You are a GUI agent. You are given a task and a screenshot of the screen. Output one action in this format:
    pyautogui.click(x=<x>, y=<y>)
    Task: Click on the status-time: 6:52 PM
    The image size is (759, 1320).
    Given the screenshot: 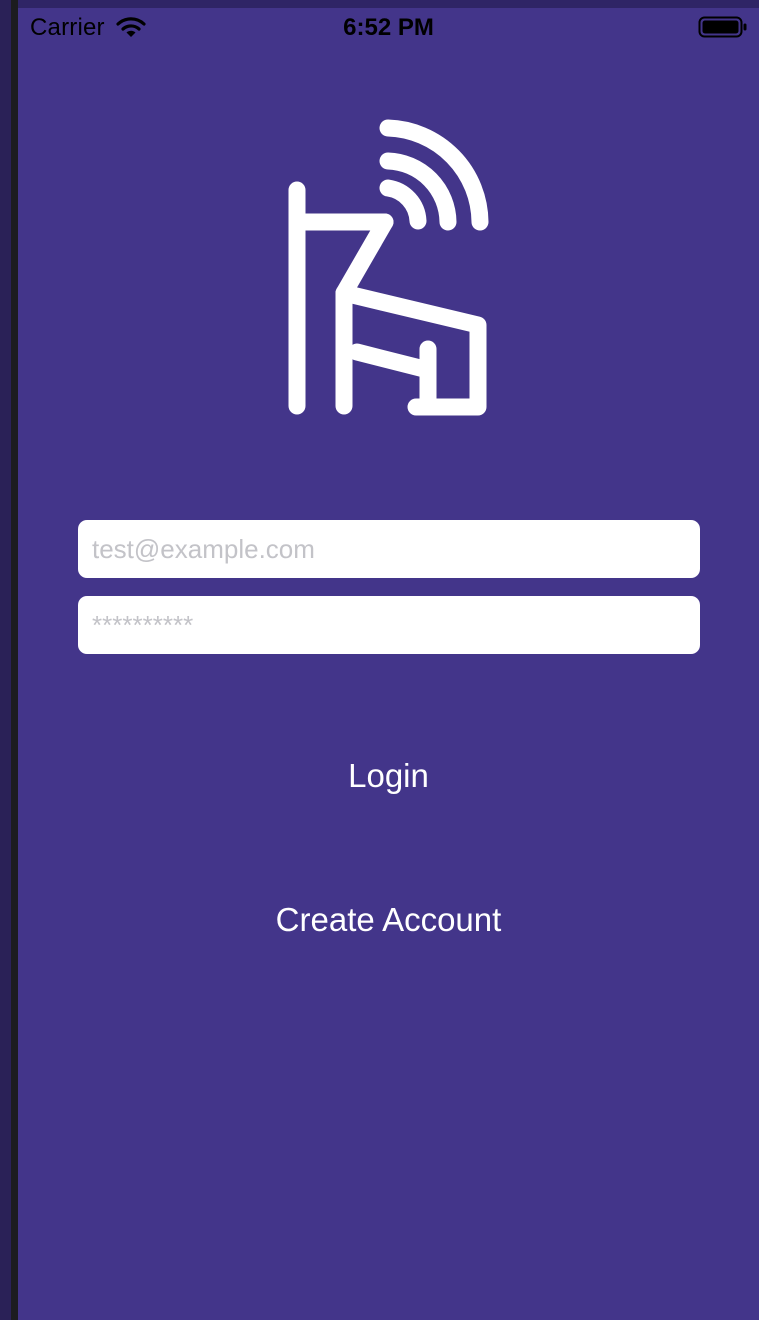 What is the action you would take?
    pyautogui.click(x=388, y=27)
    